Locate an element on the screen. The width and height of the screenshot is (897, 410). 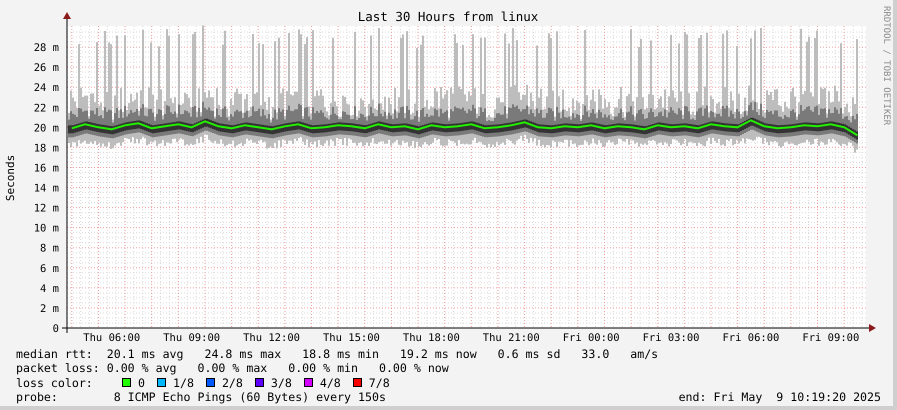
axis-tick-label: Fri 09:00 is located at coordinates (831, 338).